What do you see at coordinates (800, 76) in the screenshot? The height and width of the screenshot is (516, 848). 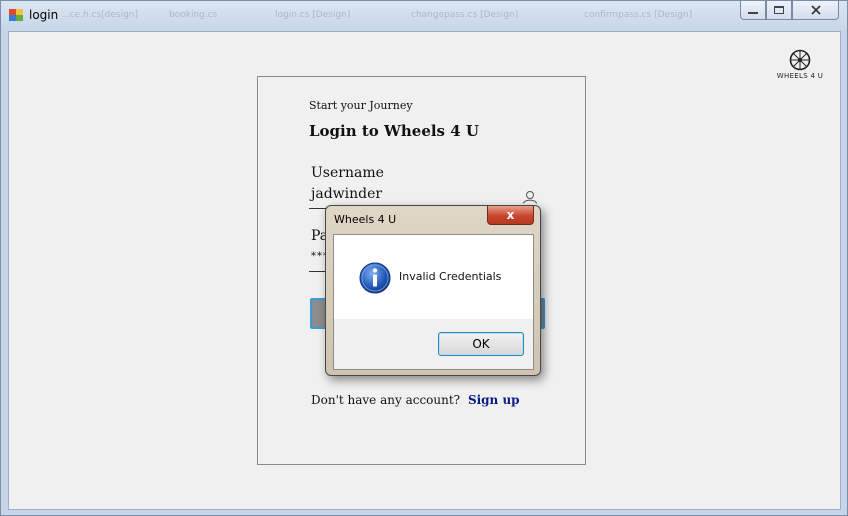 I see `brand-label: WHEELS 4 U` at bounding box center [800, 76].